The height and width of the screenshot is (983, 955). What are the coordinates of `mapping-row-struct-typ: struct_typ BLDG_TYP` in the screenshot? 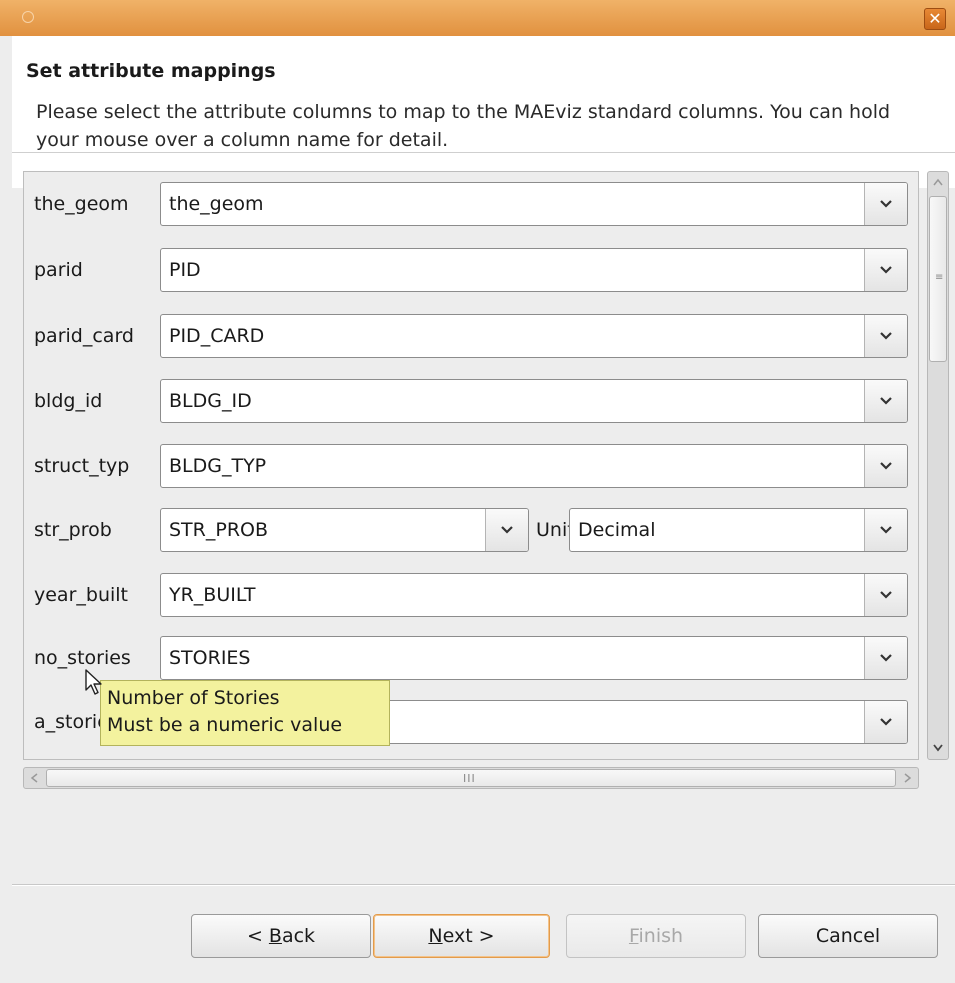 It's located at (471, 466).